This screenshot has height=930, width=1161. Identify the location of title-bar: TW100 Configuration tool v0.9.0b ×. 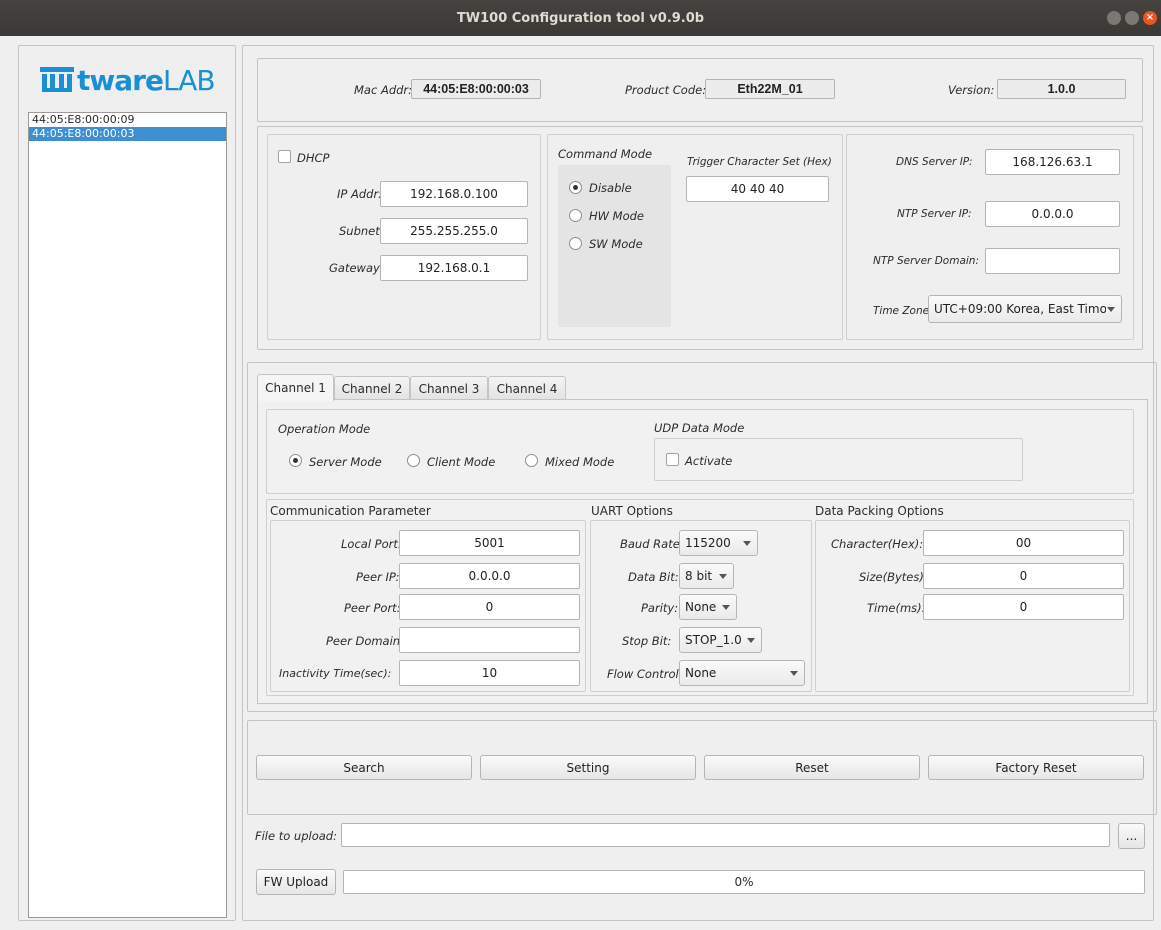
(580, 18).